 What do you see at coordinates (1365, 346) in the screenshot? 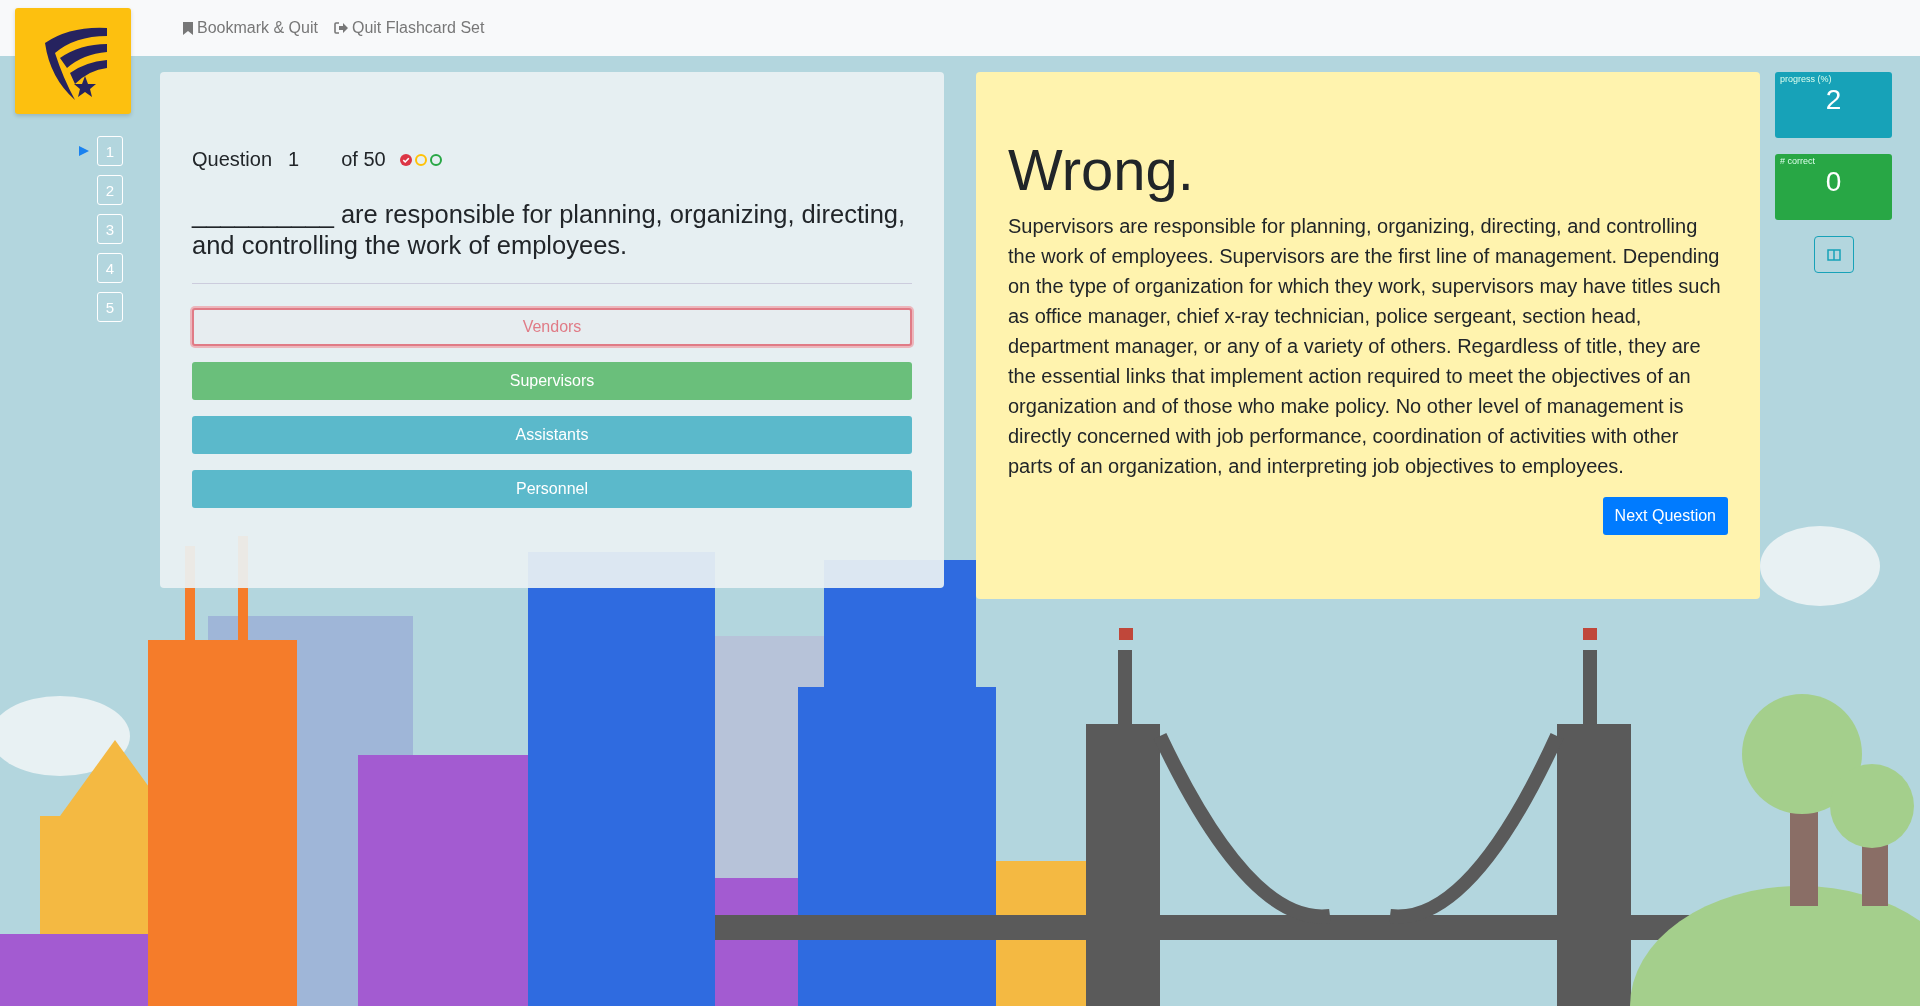
I see `feedback-text: Supervisors are responsible for planning, organizing, directing, and controlling the work of employees. Supervisors are the first line of management. Depending on the type of organization for which they work, supervisors may have titles such as office manager, chief x-ray technician, police sergeant, section head, department manager, or any of a variety of others. Regardless of title, they are the essential links that implement action required to meet the objectives of an organization and of those who make policy. No other level of management is directly concerned with job performance, coordination of activities with other parts of an organization, and interpreting job objectives to employees.` at bounding box center [1365, 346].